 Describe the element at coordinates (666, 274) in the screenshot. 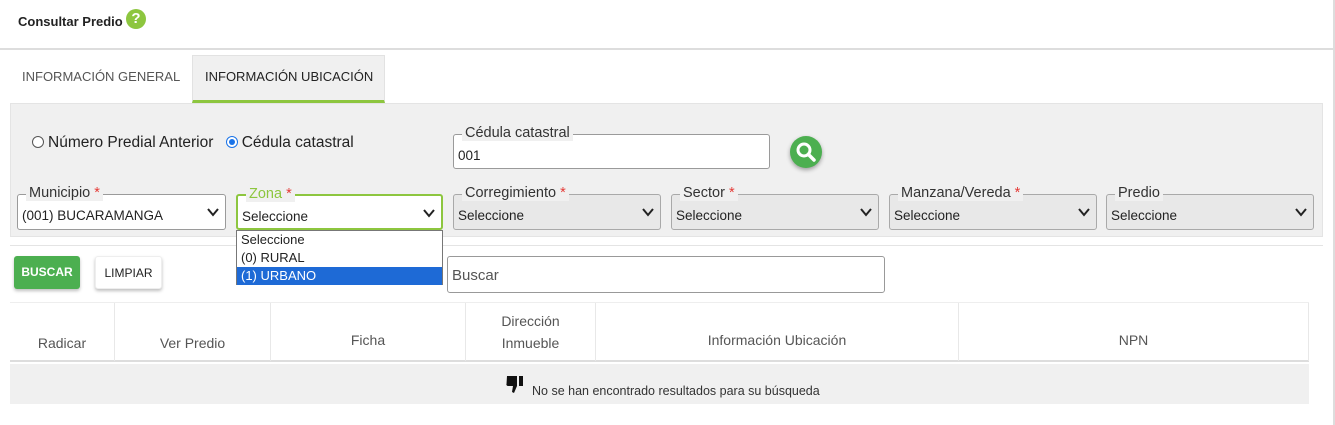

I see `table-search-input: Buscar` at that location.